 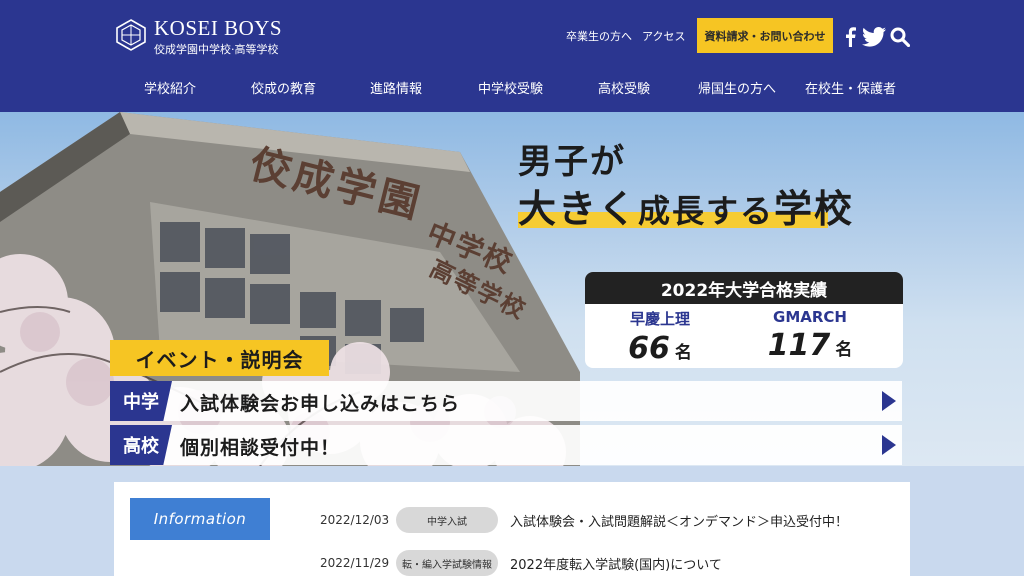 I want to click on nav-item-education: 佼成の教育, so click(x=283, y=87).